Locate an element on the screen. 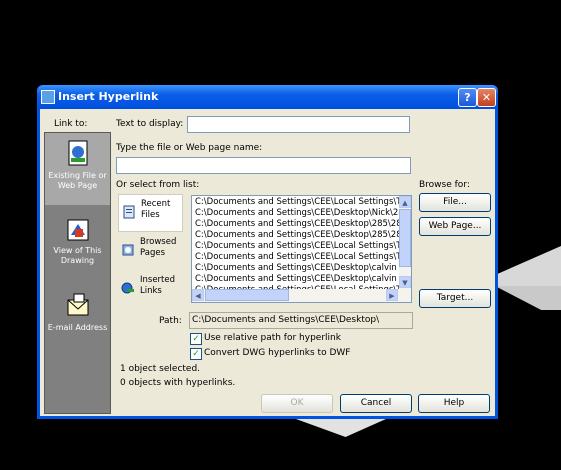  text-to-display-label: Text to display: is located at coordinates (150, 124).